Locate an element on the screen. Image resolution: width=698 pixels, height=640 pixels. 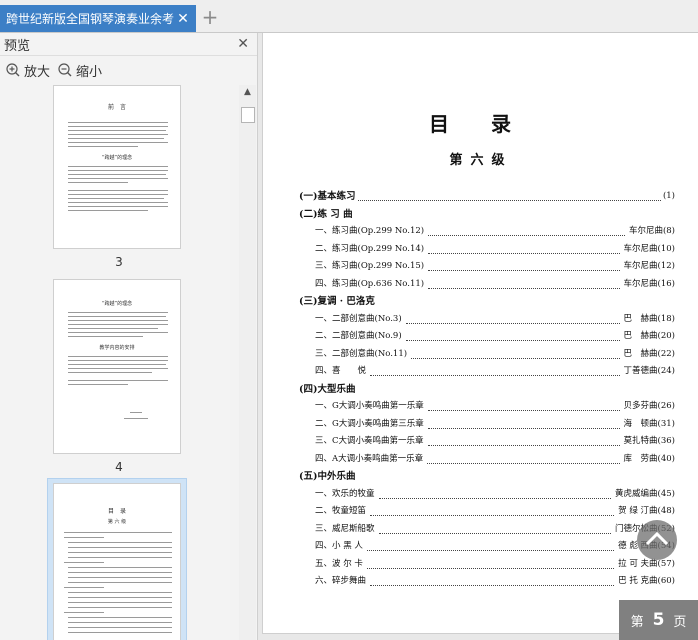
zoom-out-label: 缩小 is located at coordinates (89, 72).